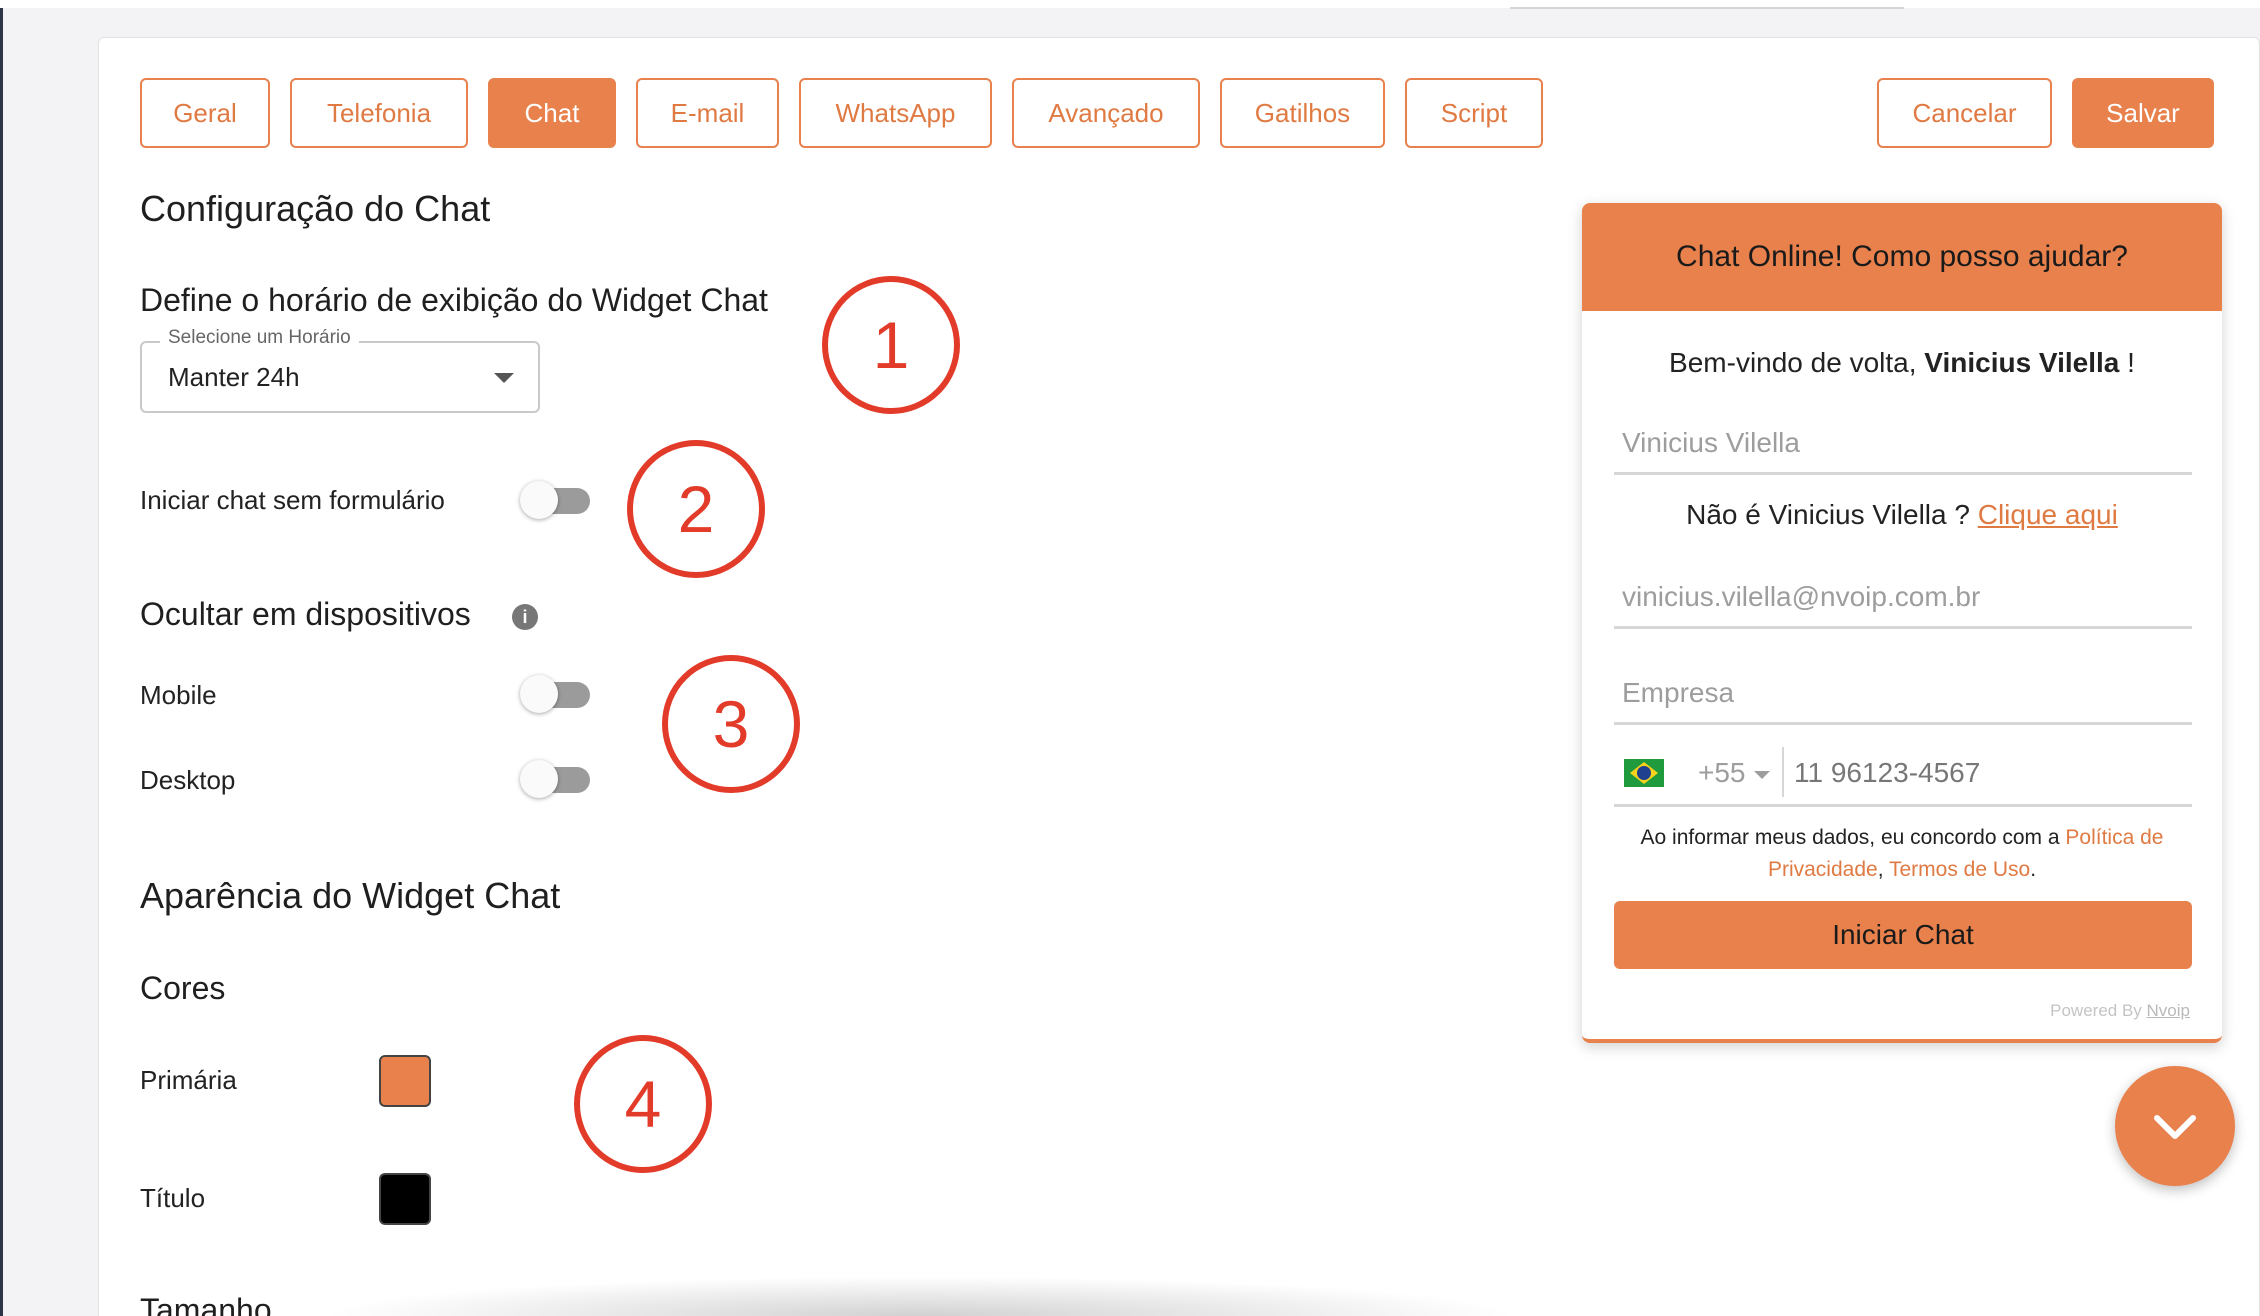 The image size is (2260, 1316). What do you see at coordinates (315, 208) in the screenshot?
I see `page-title: Configuração do Chat` at bounding box center [315, 208].